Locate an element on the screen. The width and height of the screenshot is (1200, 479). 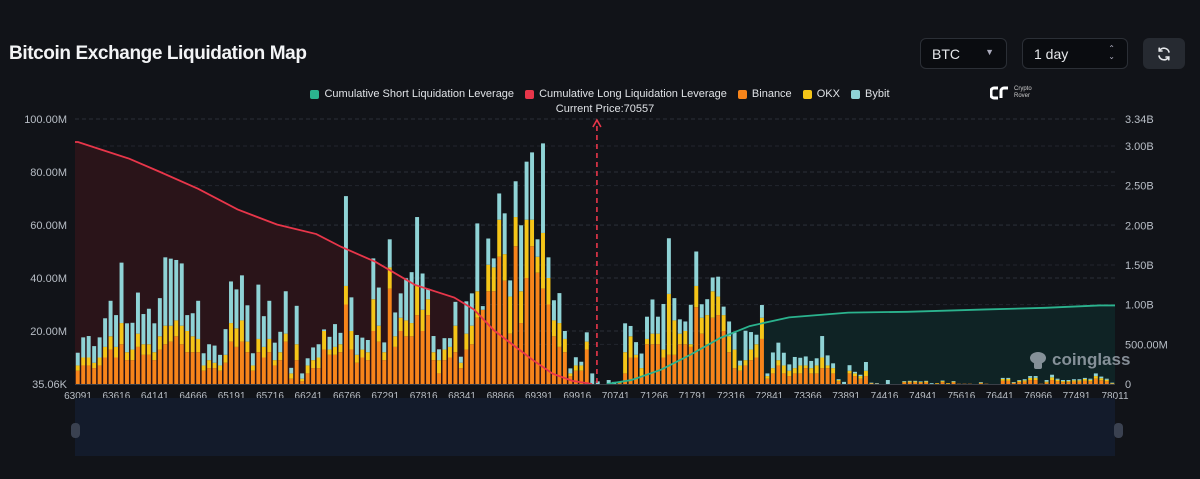
y-left-tick-label: 60.00M is located at coordinates (48, 226).